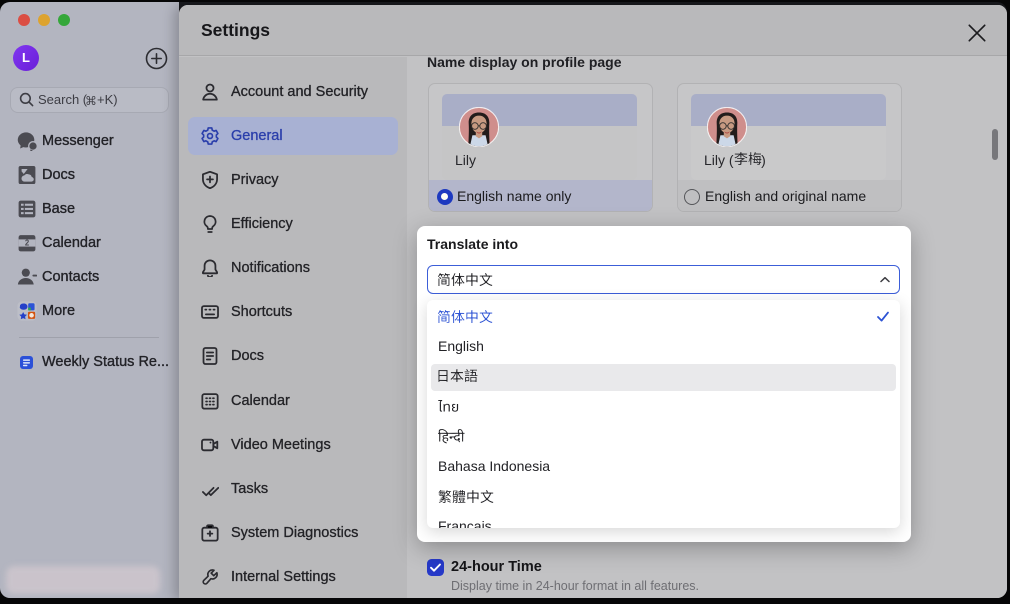 The width and height of the screenshot is (1010, 604). I want to click on svg-text: 2, so click(27, 243).